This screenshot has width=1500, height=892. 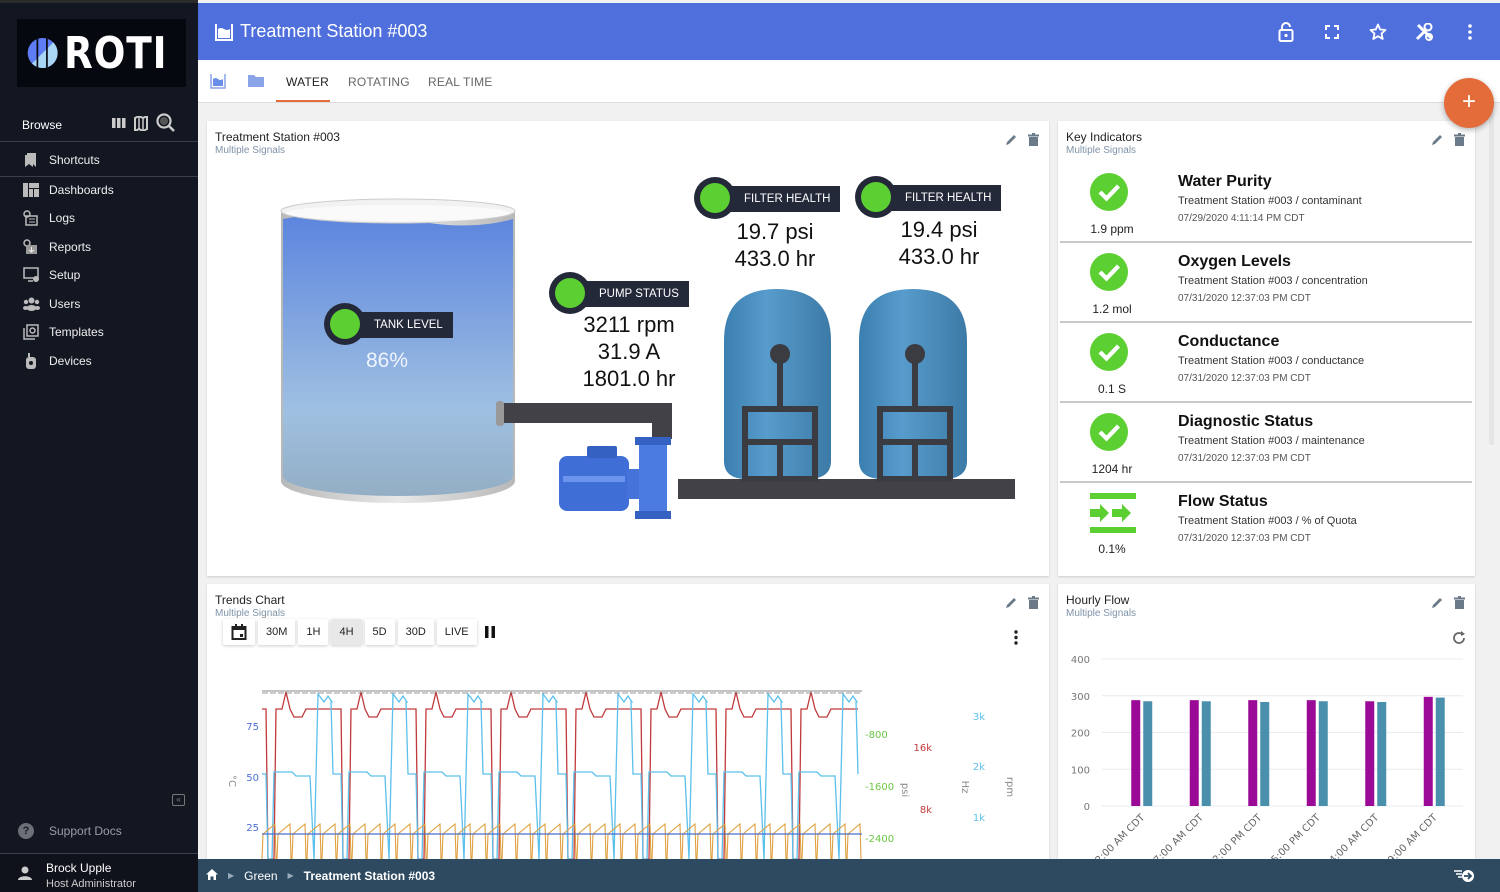 What do you see at coordinates (74, 160) in the screenshot?
I see `sidebar-item-label: Shortcuts` at bounding box center [74, 160].